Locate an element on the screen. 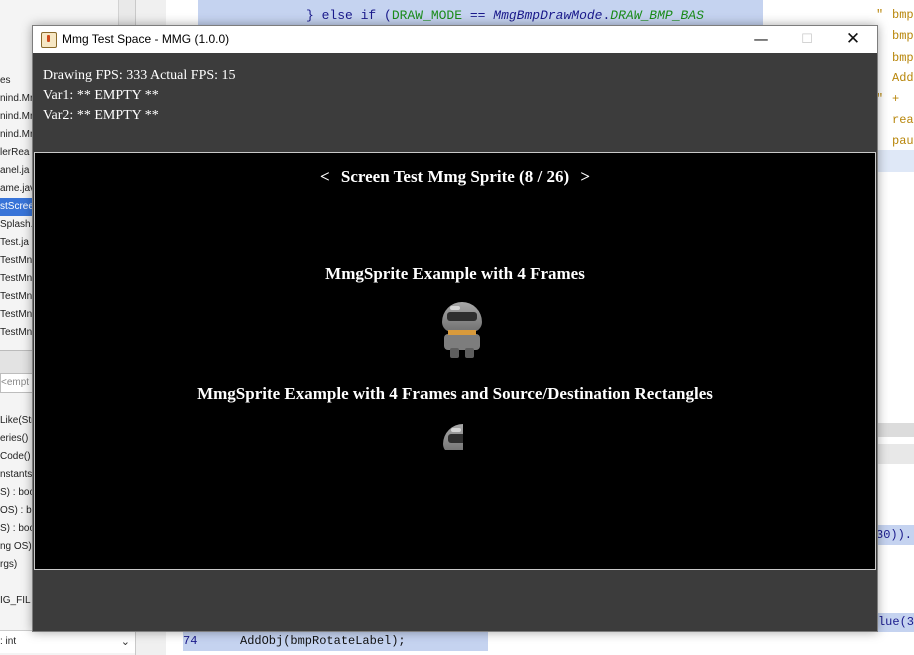  code-quote: " is located at coordinates (880, 15).